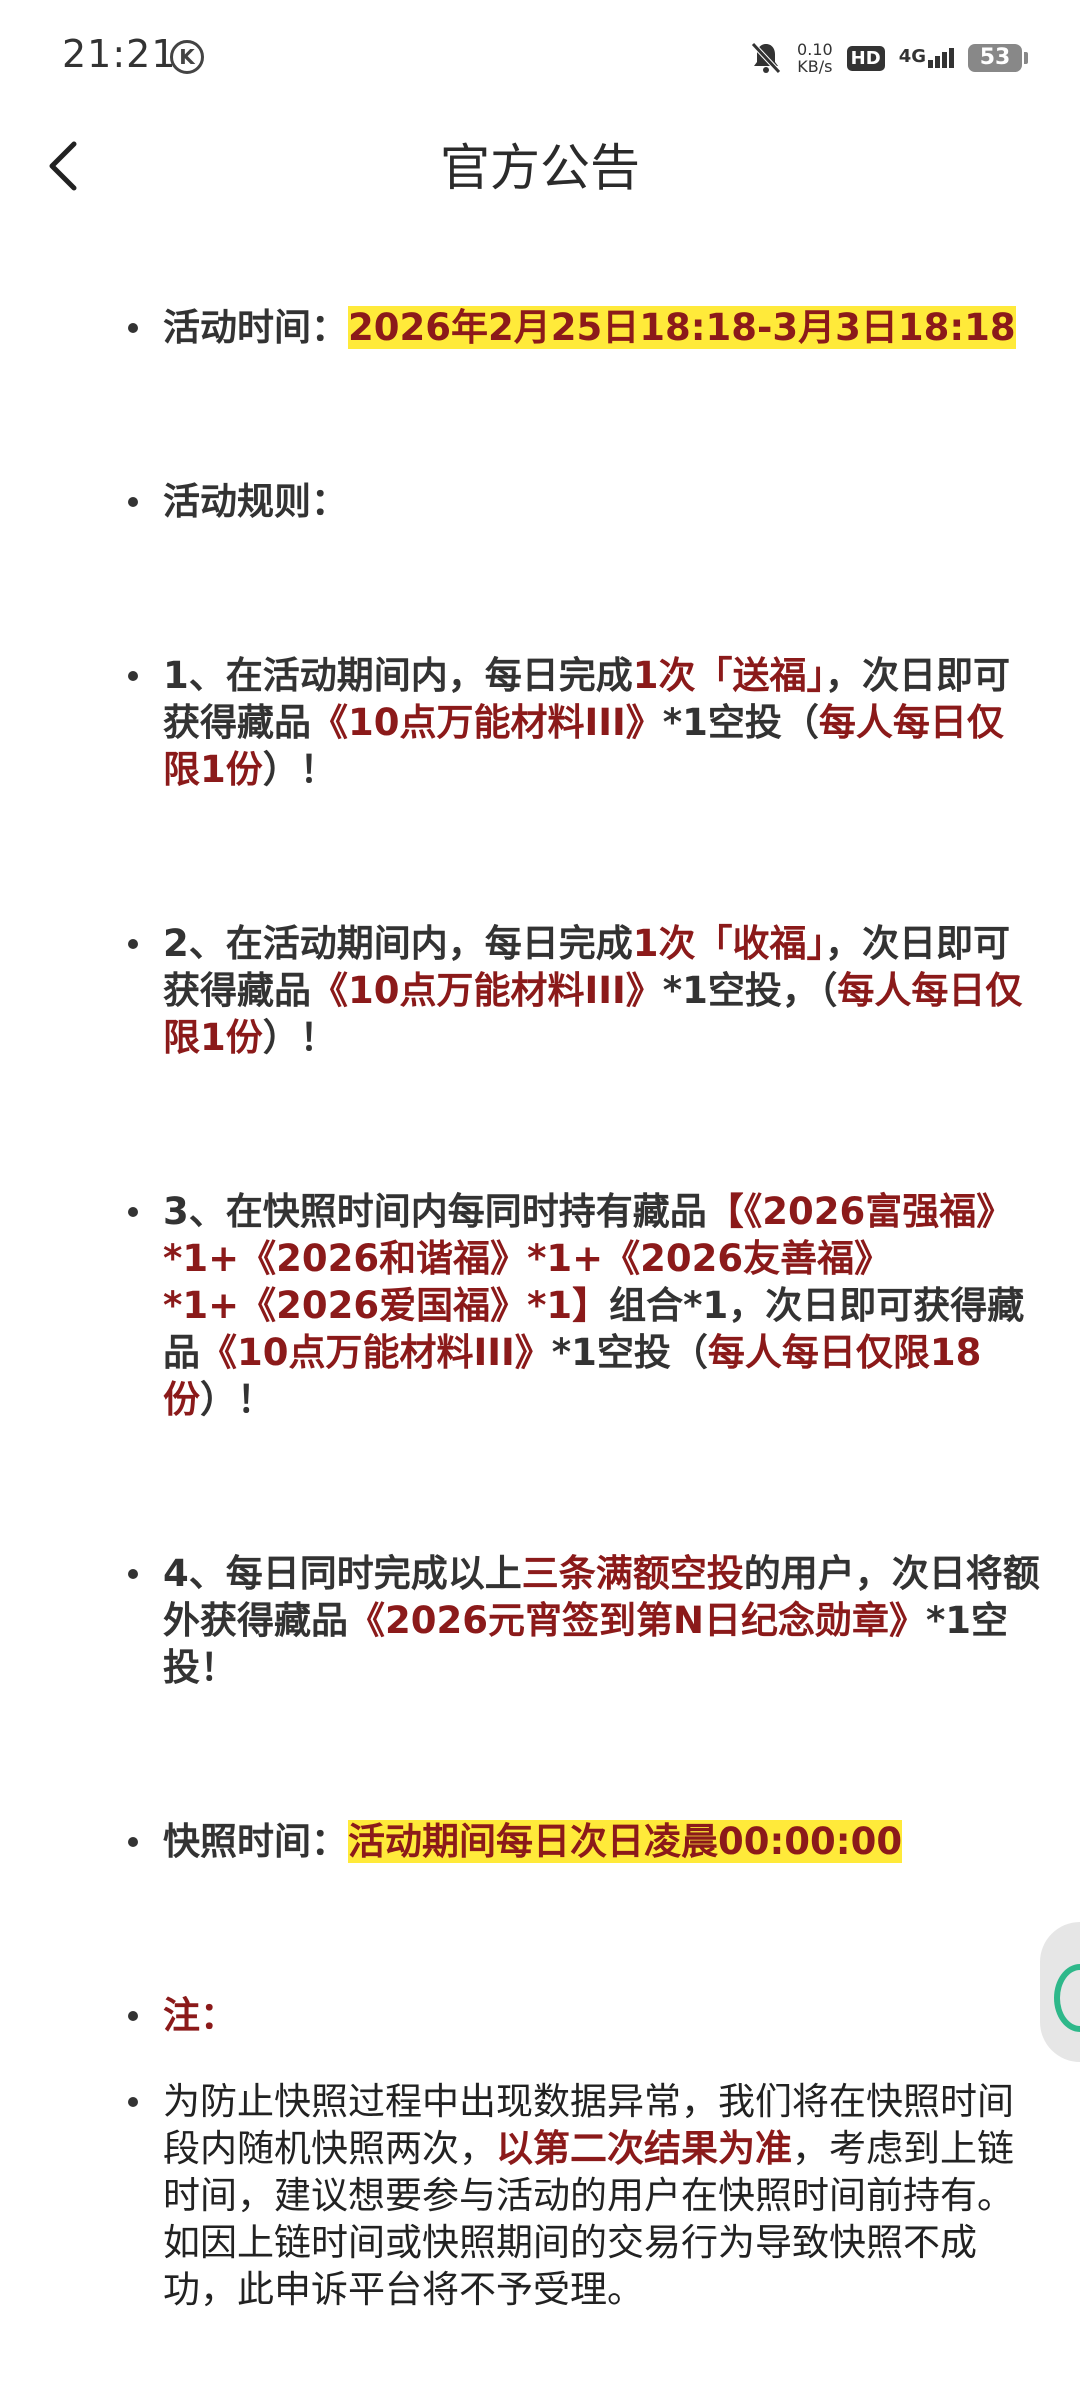  What do you see at coordinates (728, 943) in the screenshot?
I see `rule-highlight: 1次「收福」` at bounding box center [728, 943].